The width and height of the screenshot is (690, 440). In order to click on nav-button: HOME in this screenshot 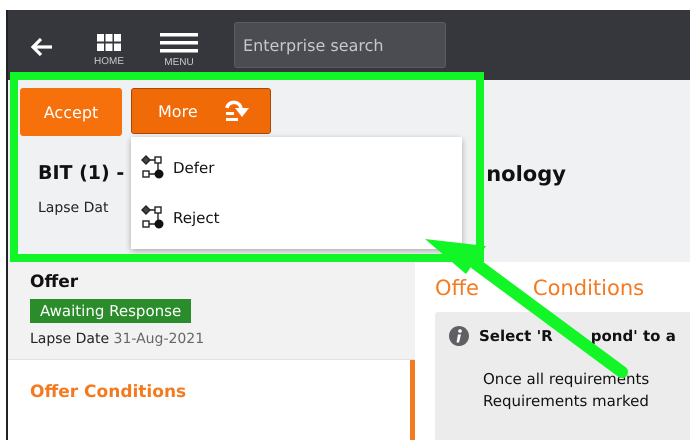, I will do `click(109, 50)`.